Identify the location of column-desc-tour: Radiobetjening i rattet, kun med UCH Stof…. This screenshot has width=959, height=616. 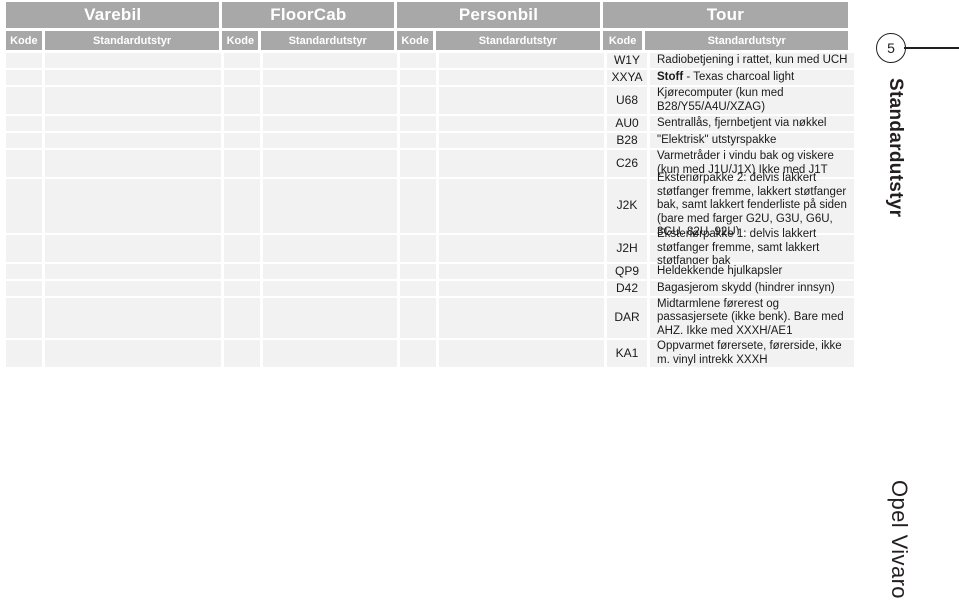
(752, 210).